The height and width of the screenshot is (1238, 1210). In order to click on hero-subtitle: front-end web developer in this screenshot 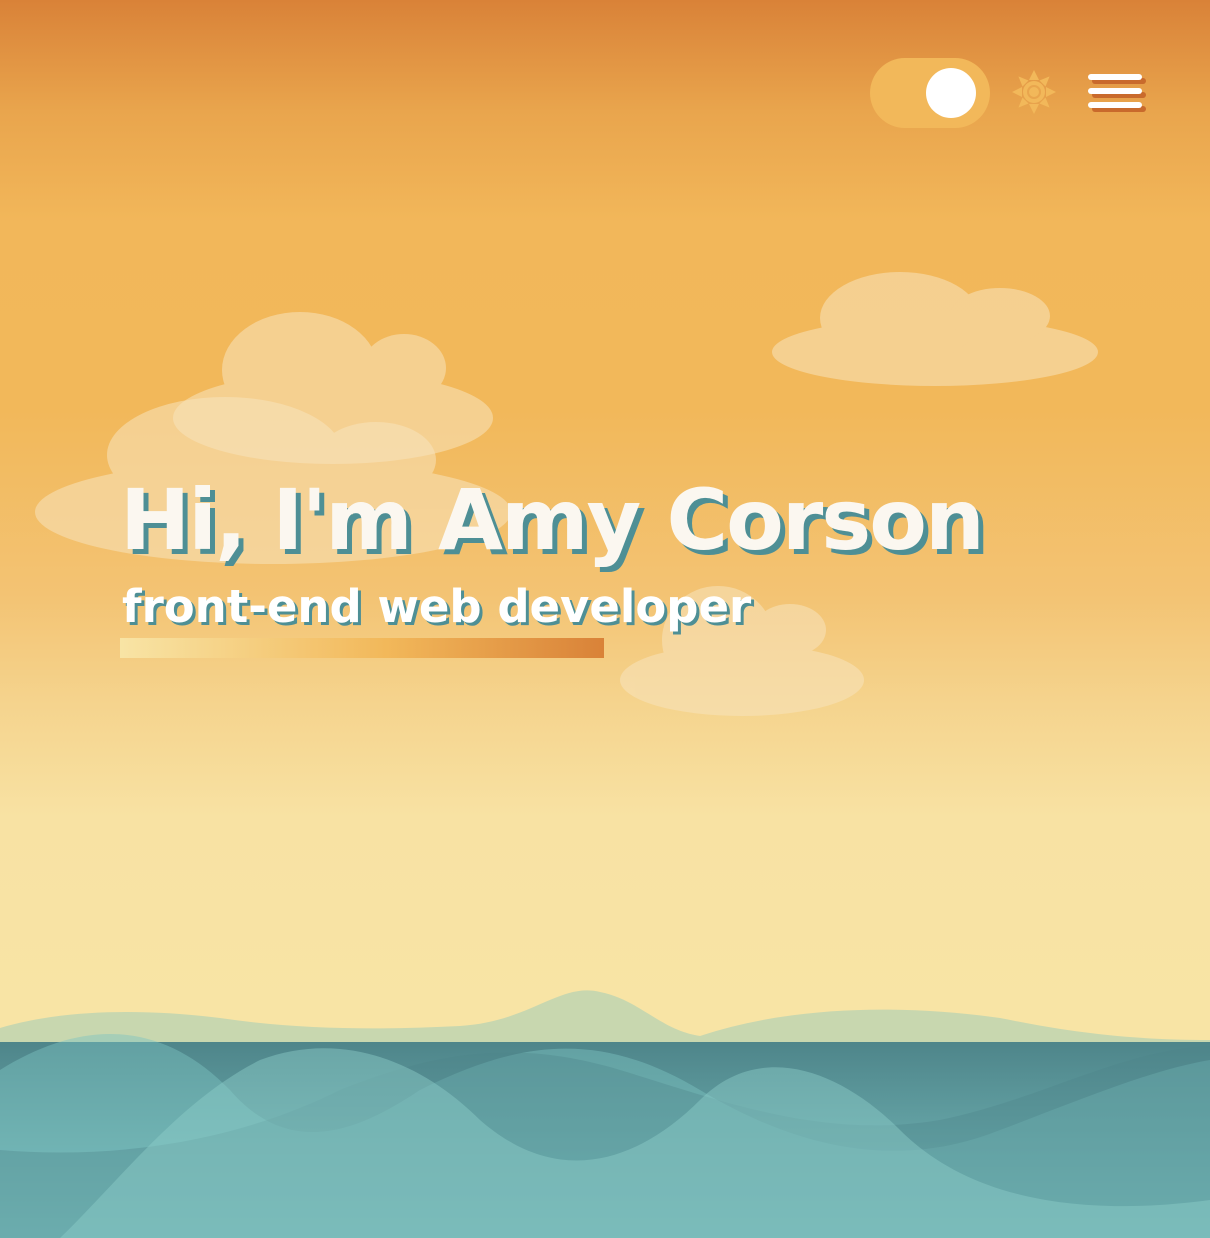, I will do `click(437, 606)`.